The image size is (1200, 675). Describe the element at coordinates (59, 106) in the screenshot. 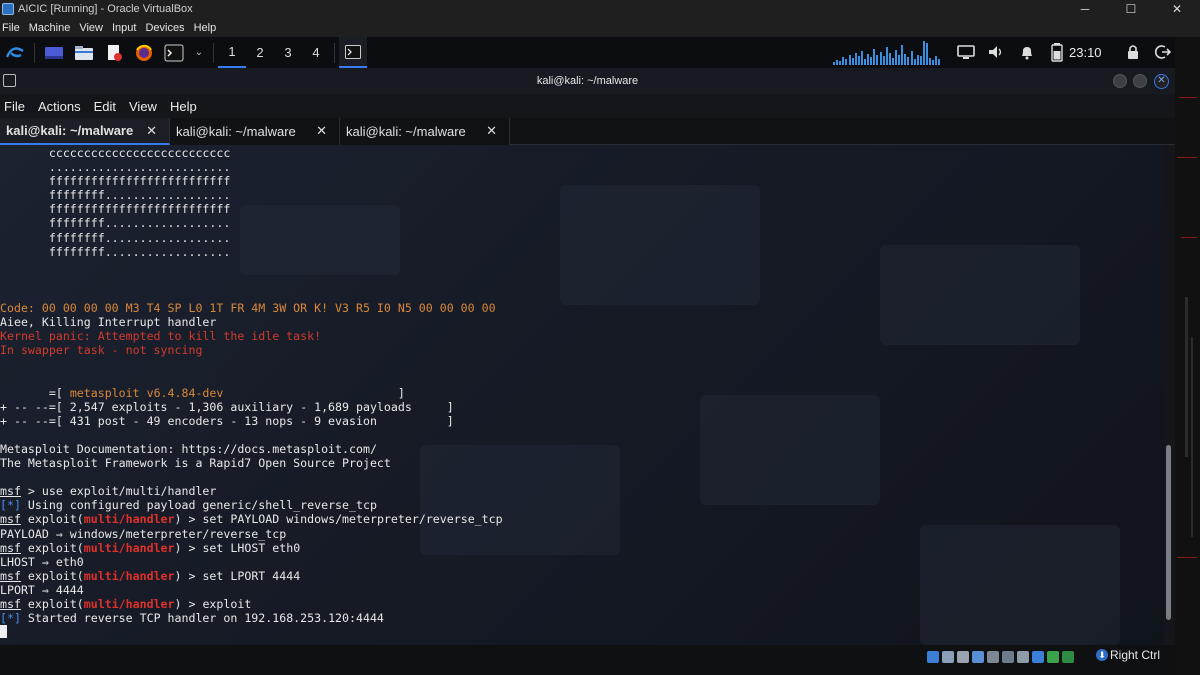

I see `menu-actions: Actions` at that location.